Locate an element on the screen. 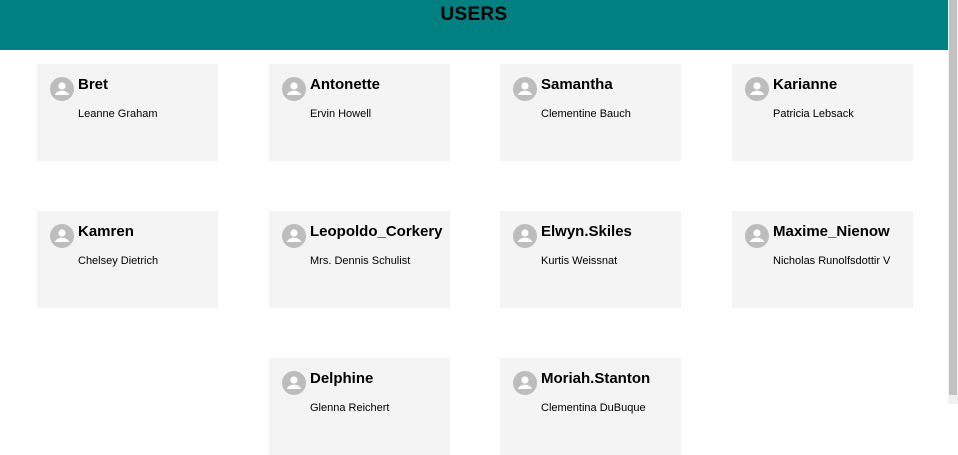 The image size is (958, 455). user-username: Karianne is located at coordinates (805, 84).